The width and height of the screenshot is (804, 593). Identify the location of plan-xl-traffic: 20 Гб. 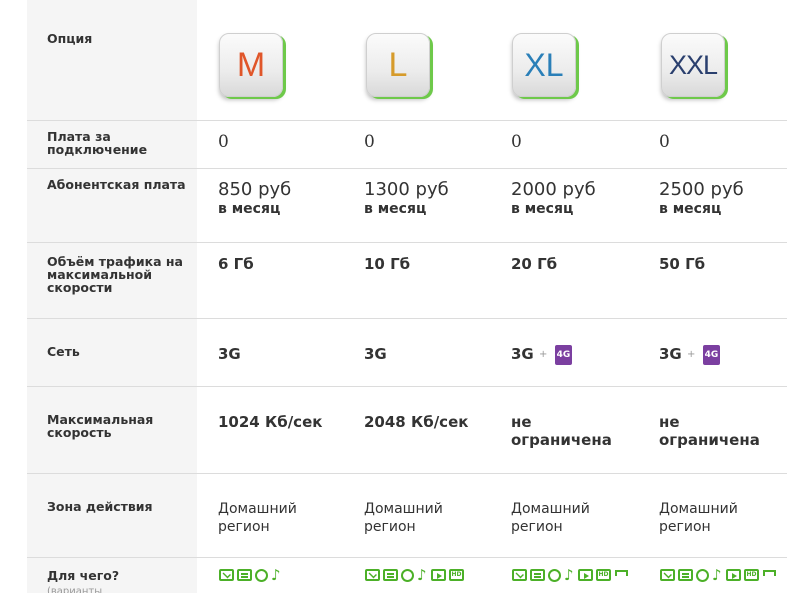
(534, 264).